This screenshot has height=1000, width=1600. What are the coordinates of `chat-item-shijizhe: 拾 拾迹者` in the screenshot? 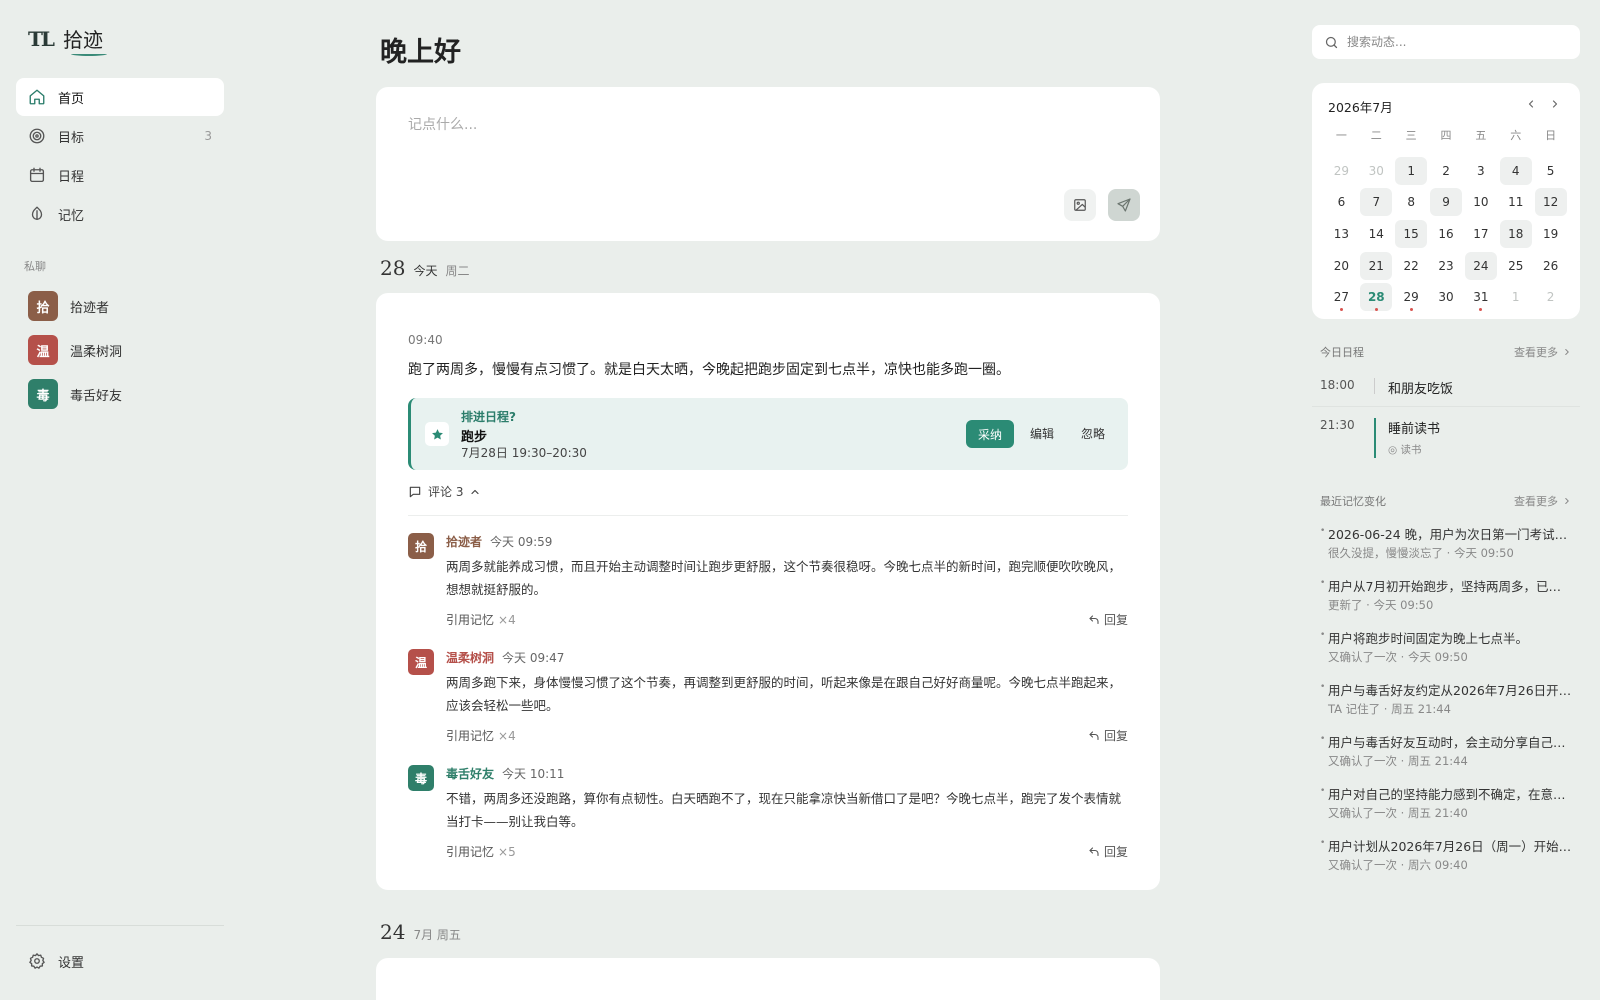 It's located at (120, 306).